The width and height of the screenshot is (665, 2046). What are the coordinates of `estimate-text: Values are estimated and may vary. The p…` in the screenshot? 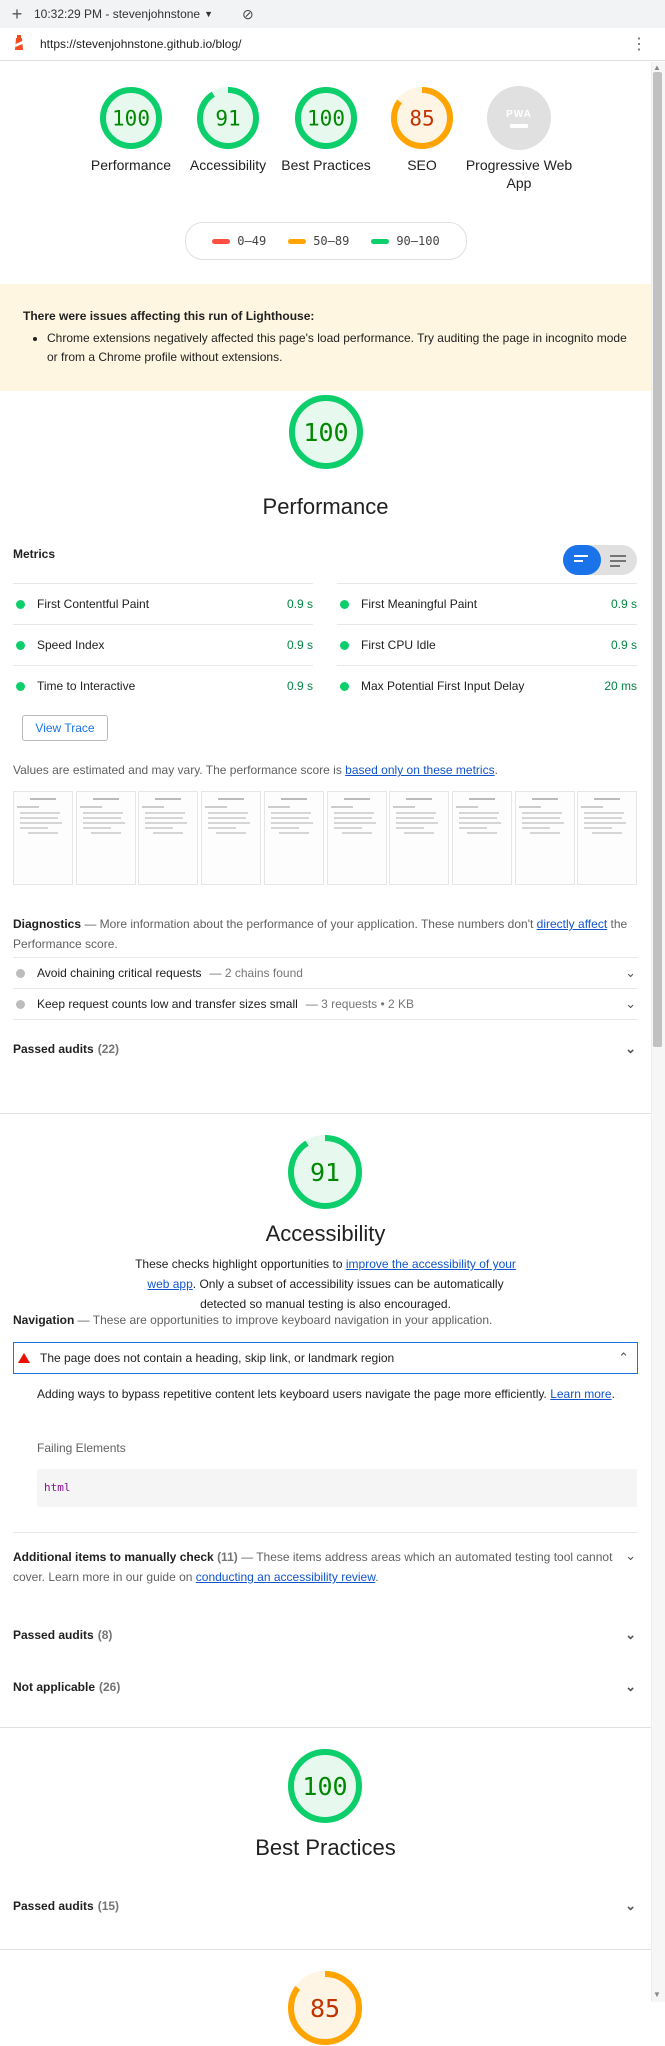 It's located at (179, 770).